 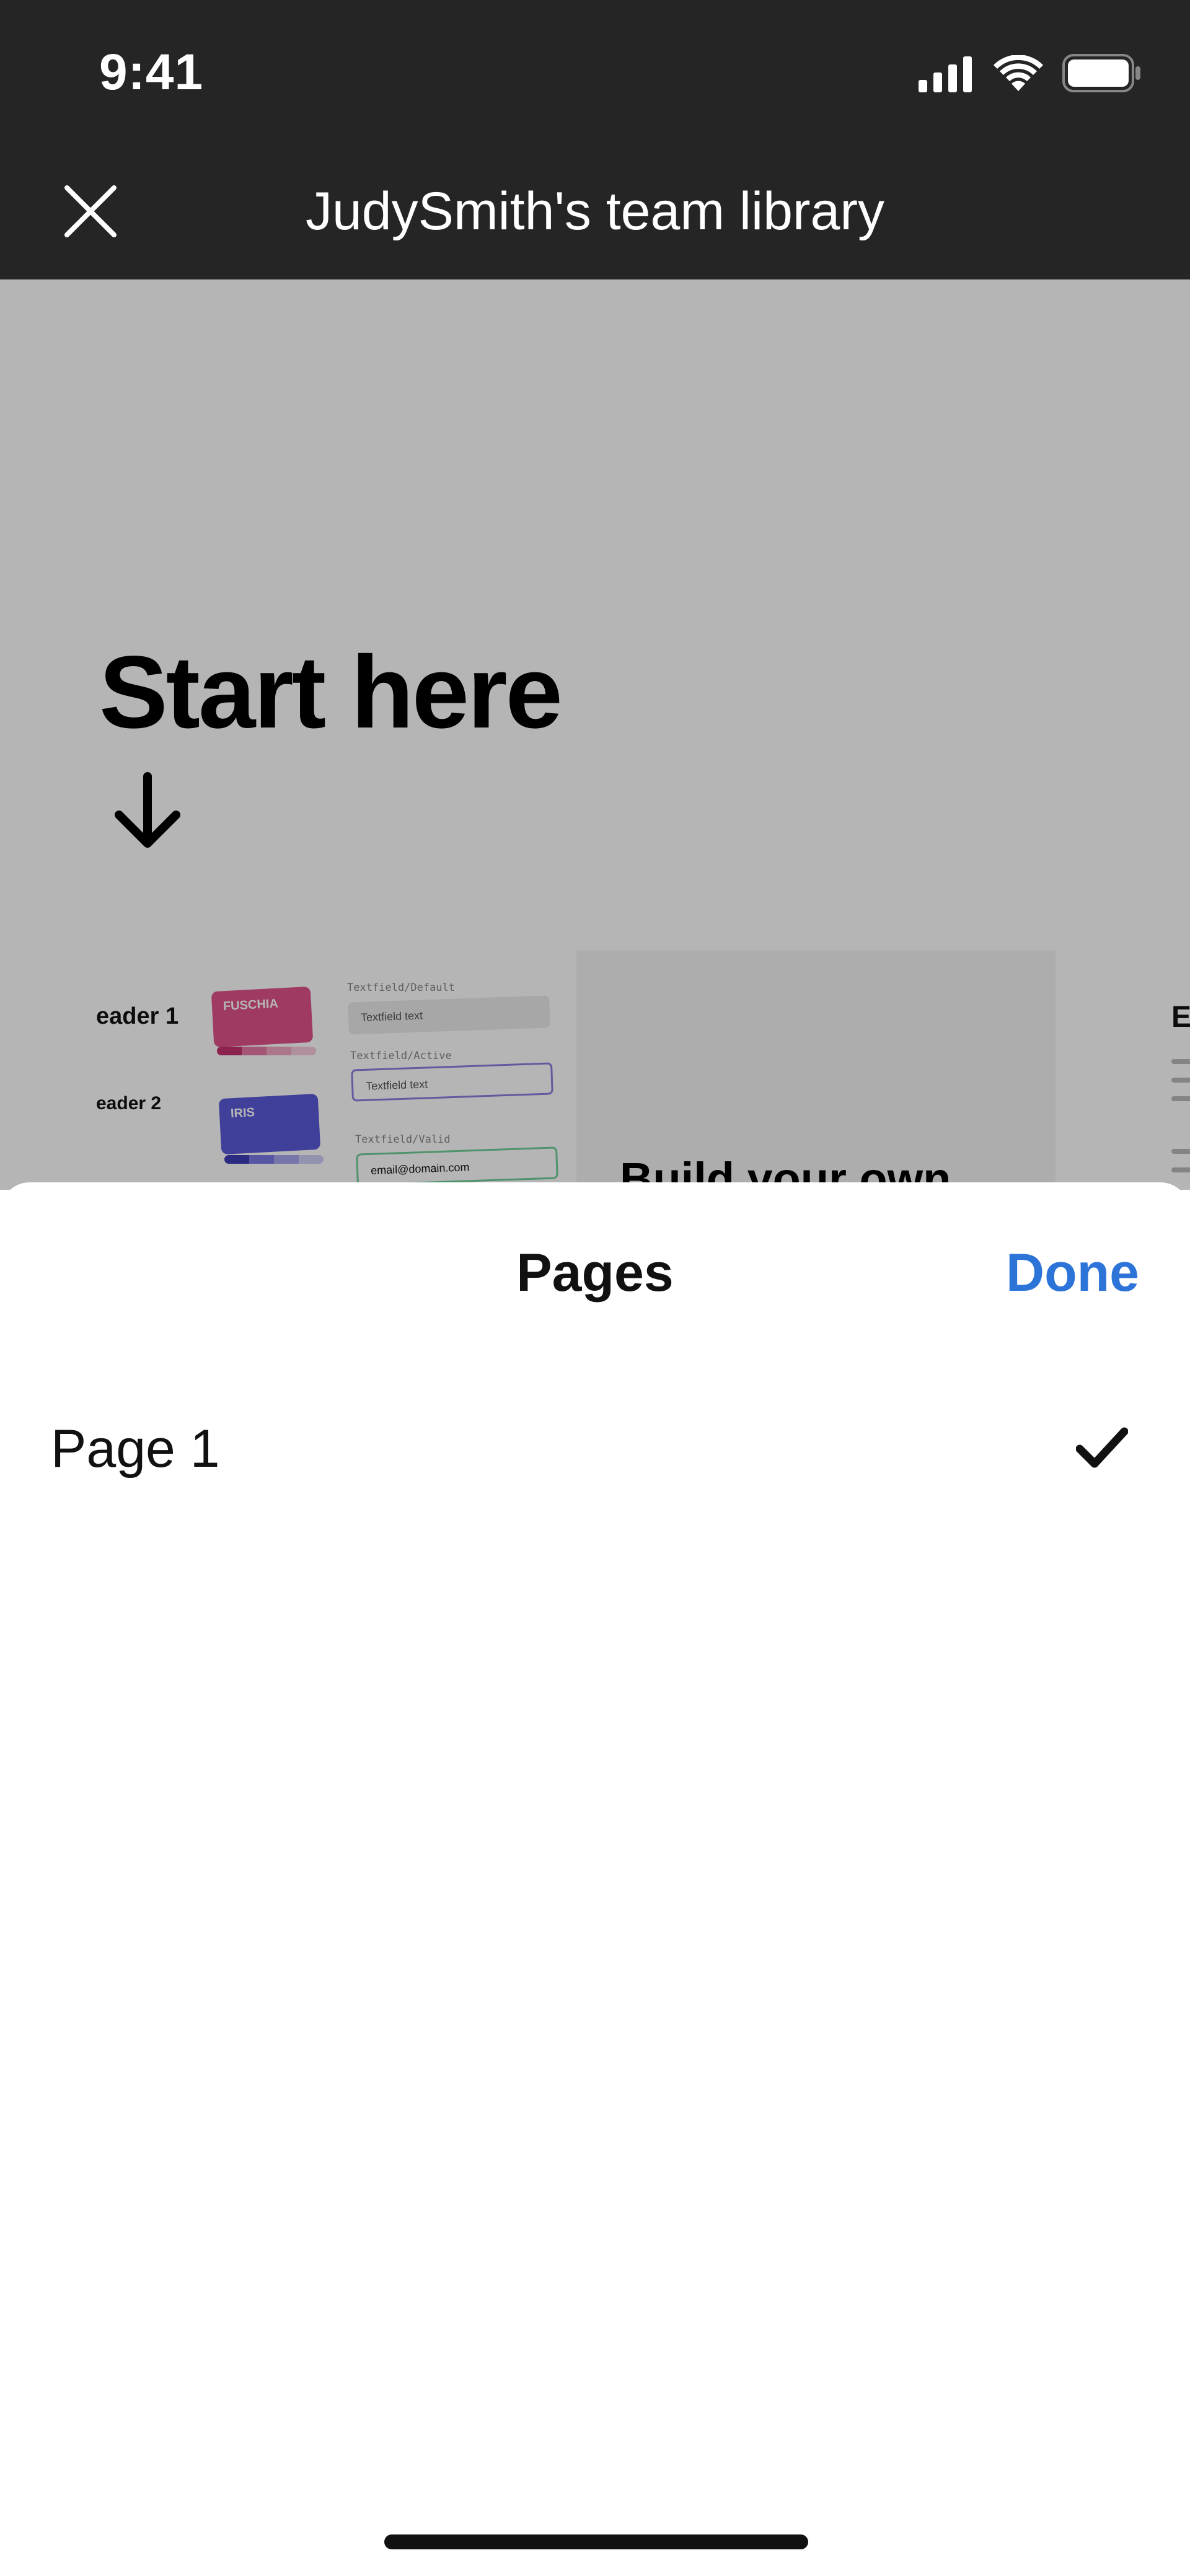 I want to click on page-list-item: Page 1, so click(x=595, y=1449).